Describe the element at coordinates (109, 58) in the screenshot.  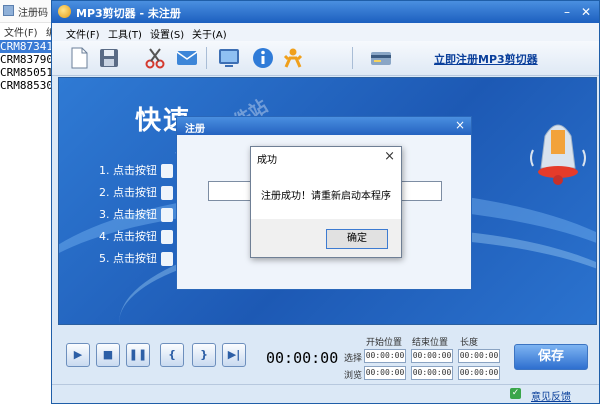
I see `save-disk-icon` at that location.